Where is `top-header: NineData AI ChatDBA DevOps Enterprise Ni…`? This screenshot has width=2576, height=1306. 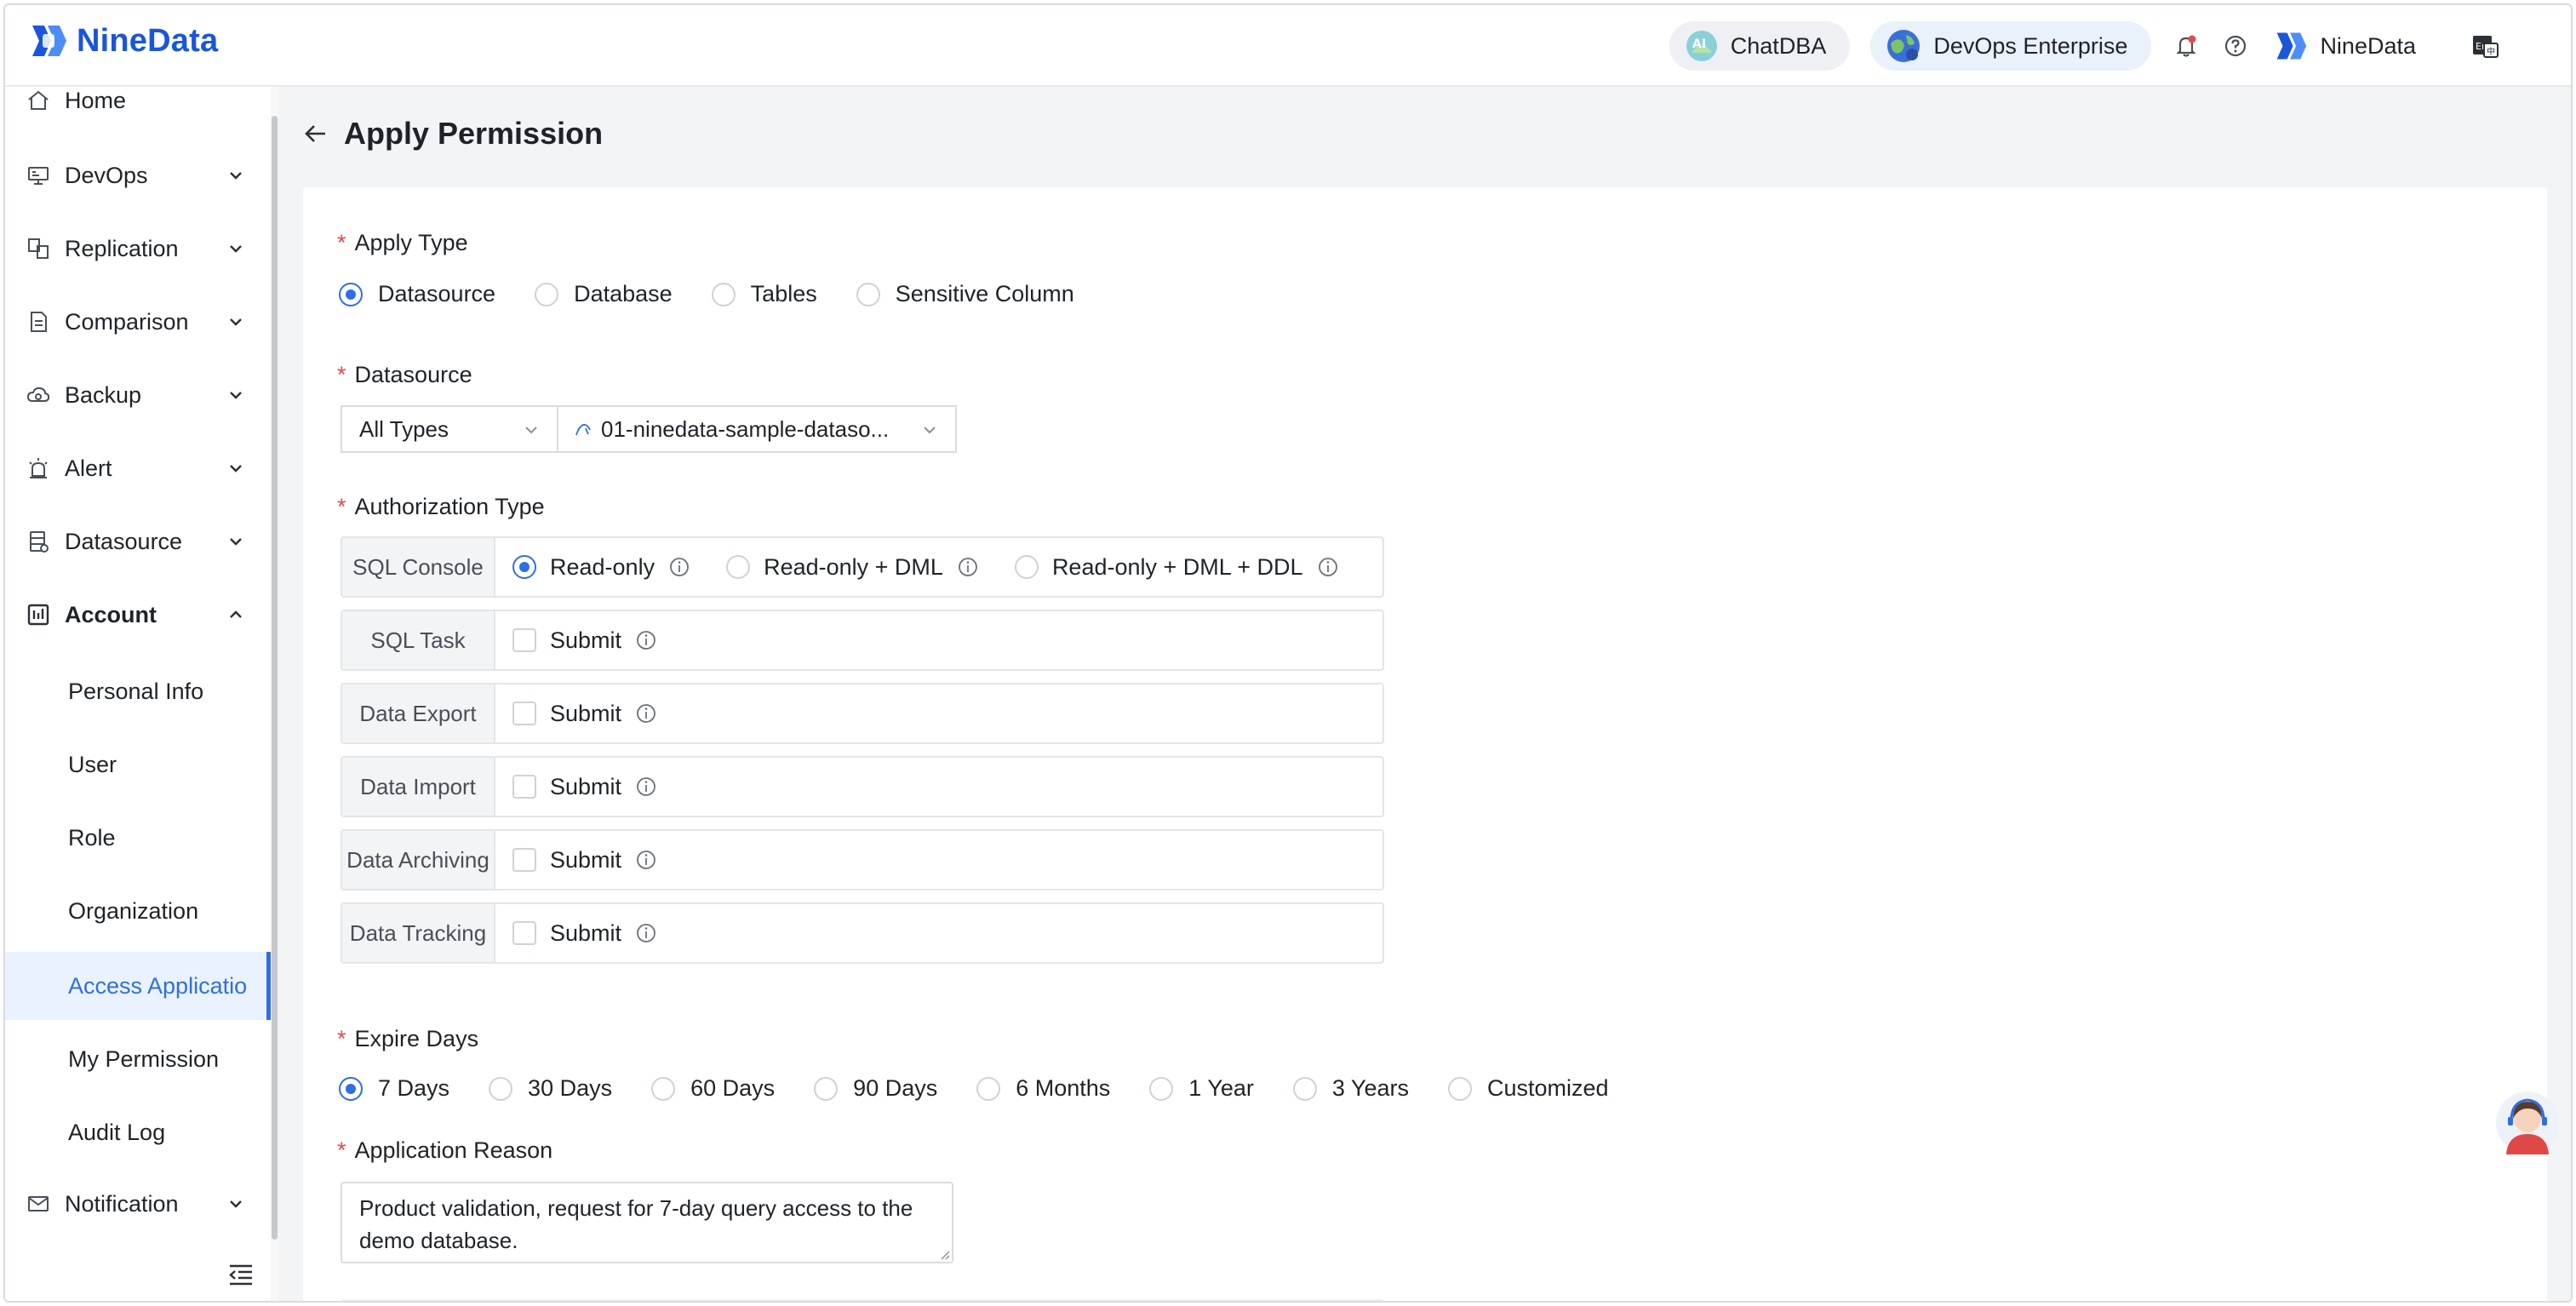
top-header: NineData AI ChatDBA DevOps Enterprise Ni… is located at coordinates (1288, 46).